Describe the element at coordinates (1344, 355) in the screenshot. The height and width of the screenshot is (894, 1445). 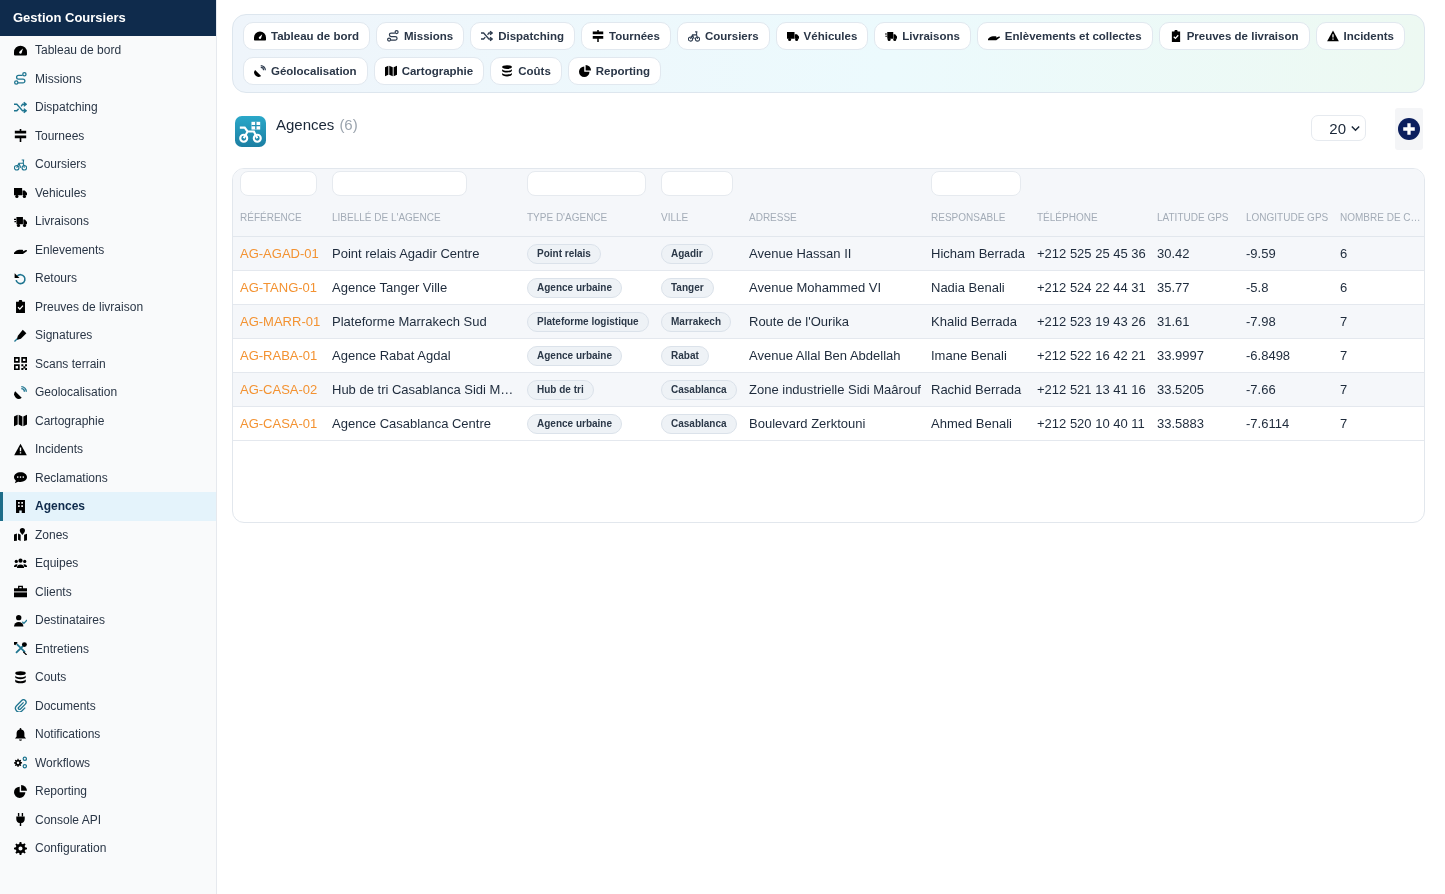
I see `table-cell: 7` at that location.